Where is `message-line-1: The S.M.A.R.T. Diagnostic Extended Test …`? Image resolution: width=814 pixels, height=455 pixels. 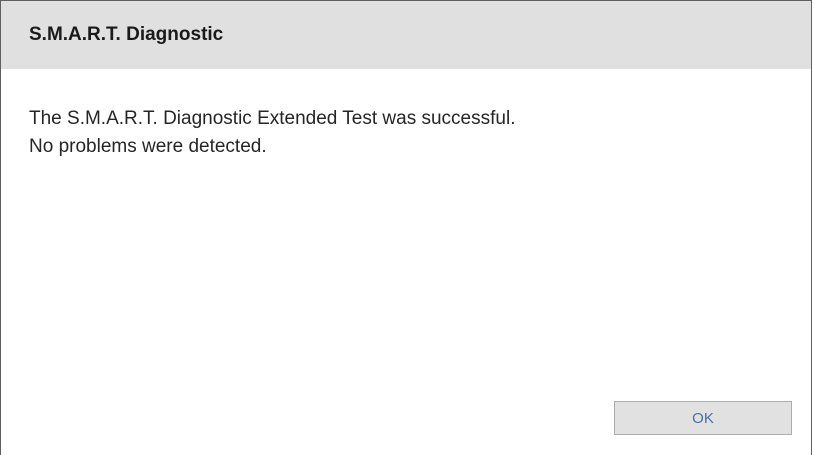 message-line-1: The S.M.A.R.T. Diagnostic Extended Test … is located at coordinates (272, 118).